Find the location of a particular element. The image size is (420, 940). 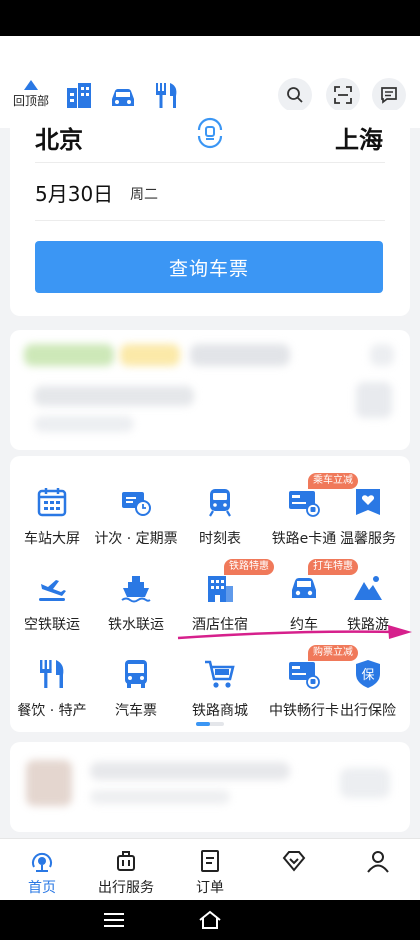

scan-button is located at coordinates (343, 95).